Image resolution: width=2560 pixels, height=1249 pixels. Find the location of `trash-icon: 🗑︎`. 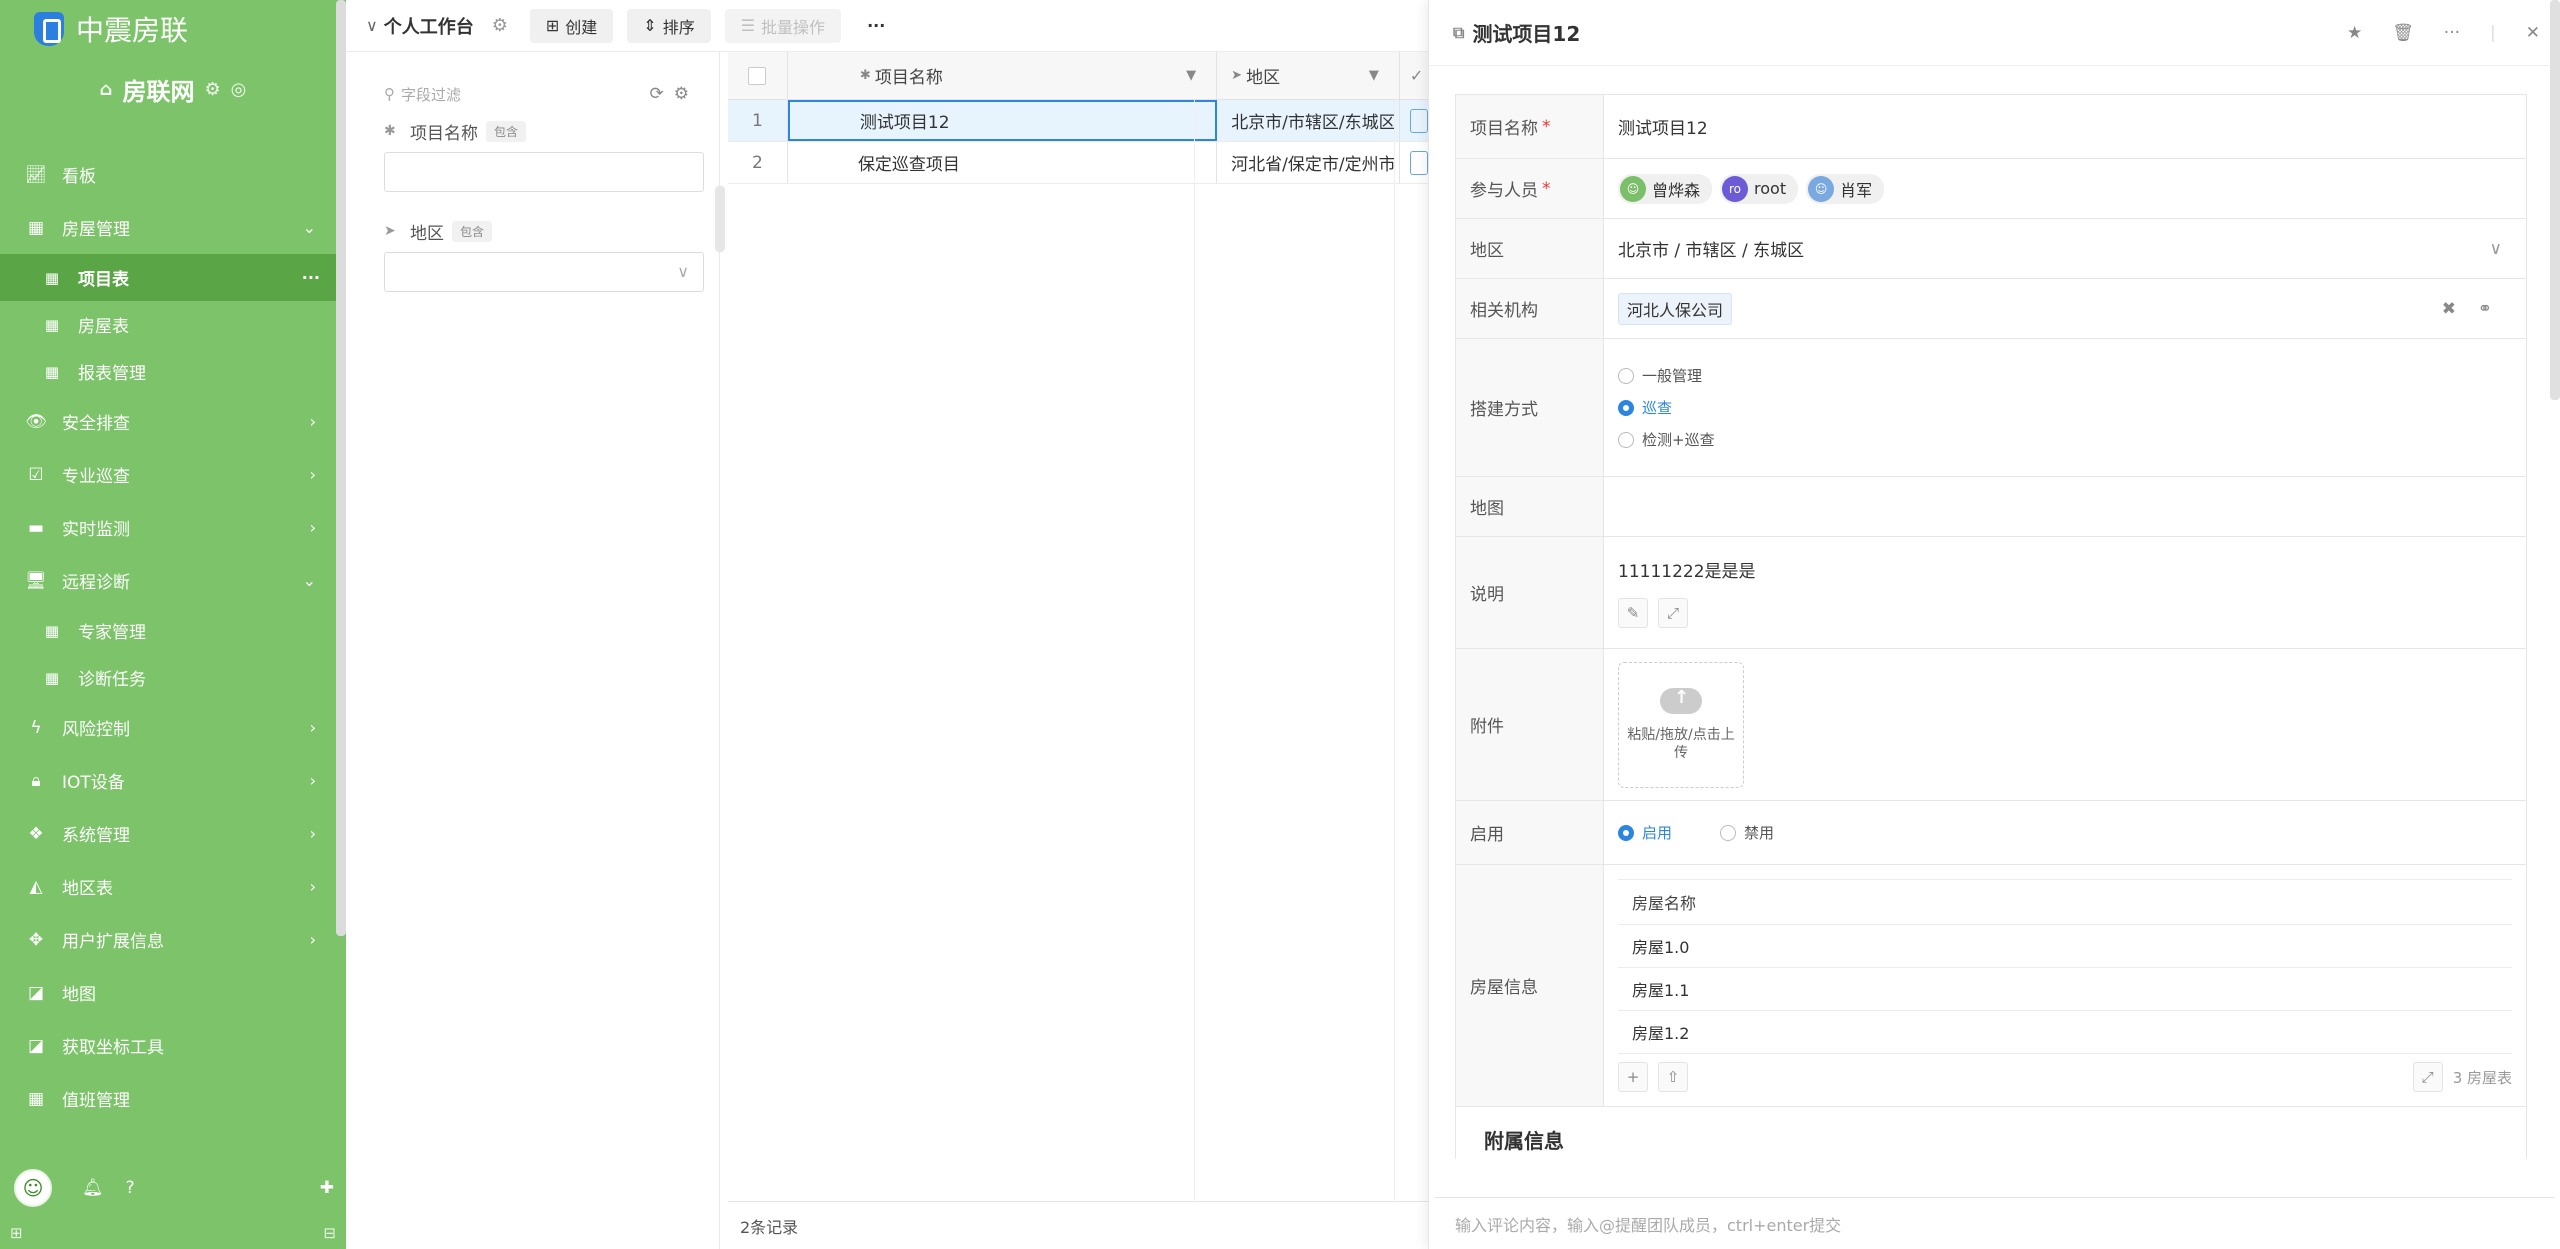

trash-icon: 🗑︎ is located at coordinates (2403, 33).